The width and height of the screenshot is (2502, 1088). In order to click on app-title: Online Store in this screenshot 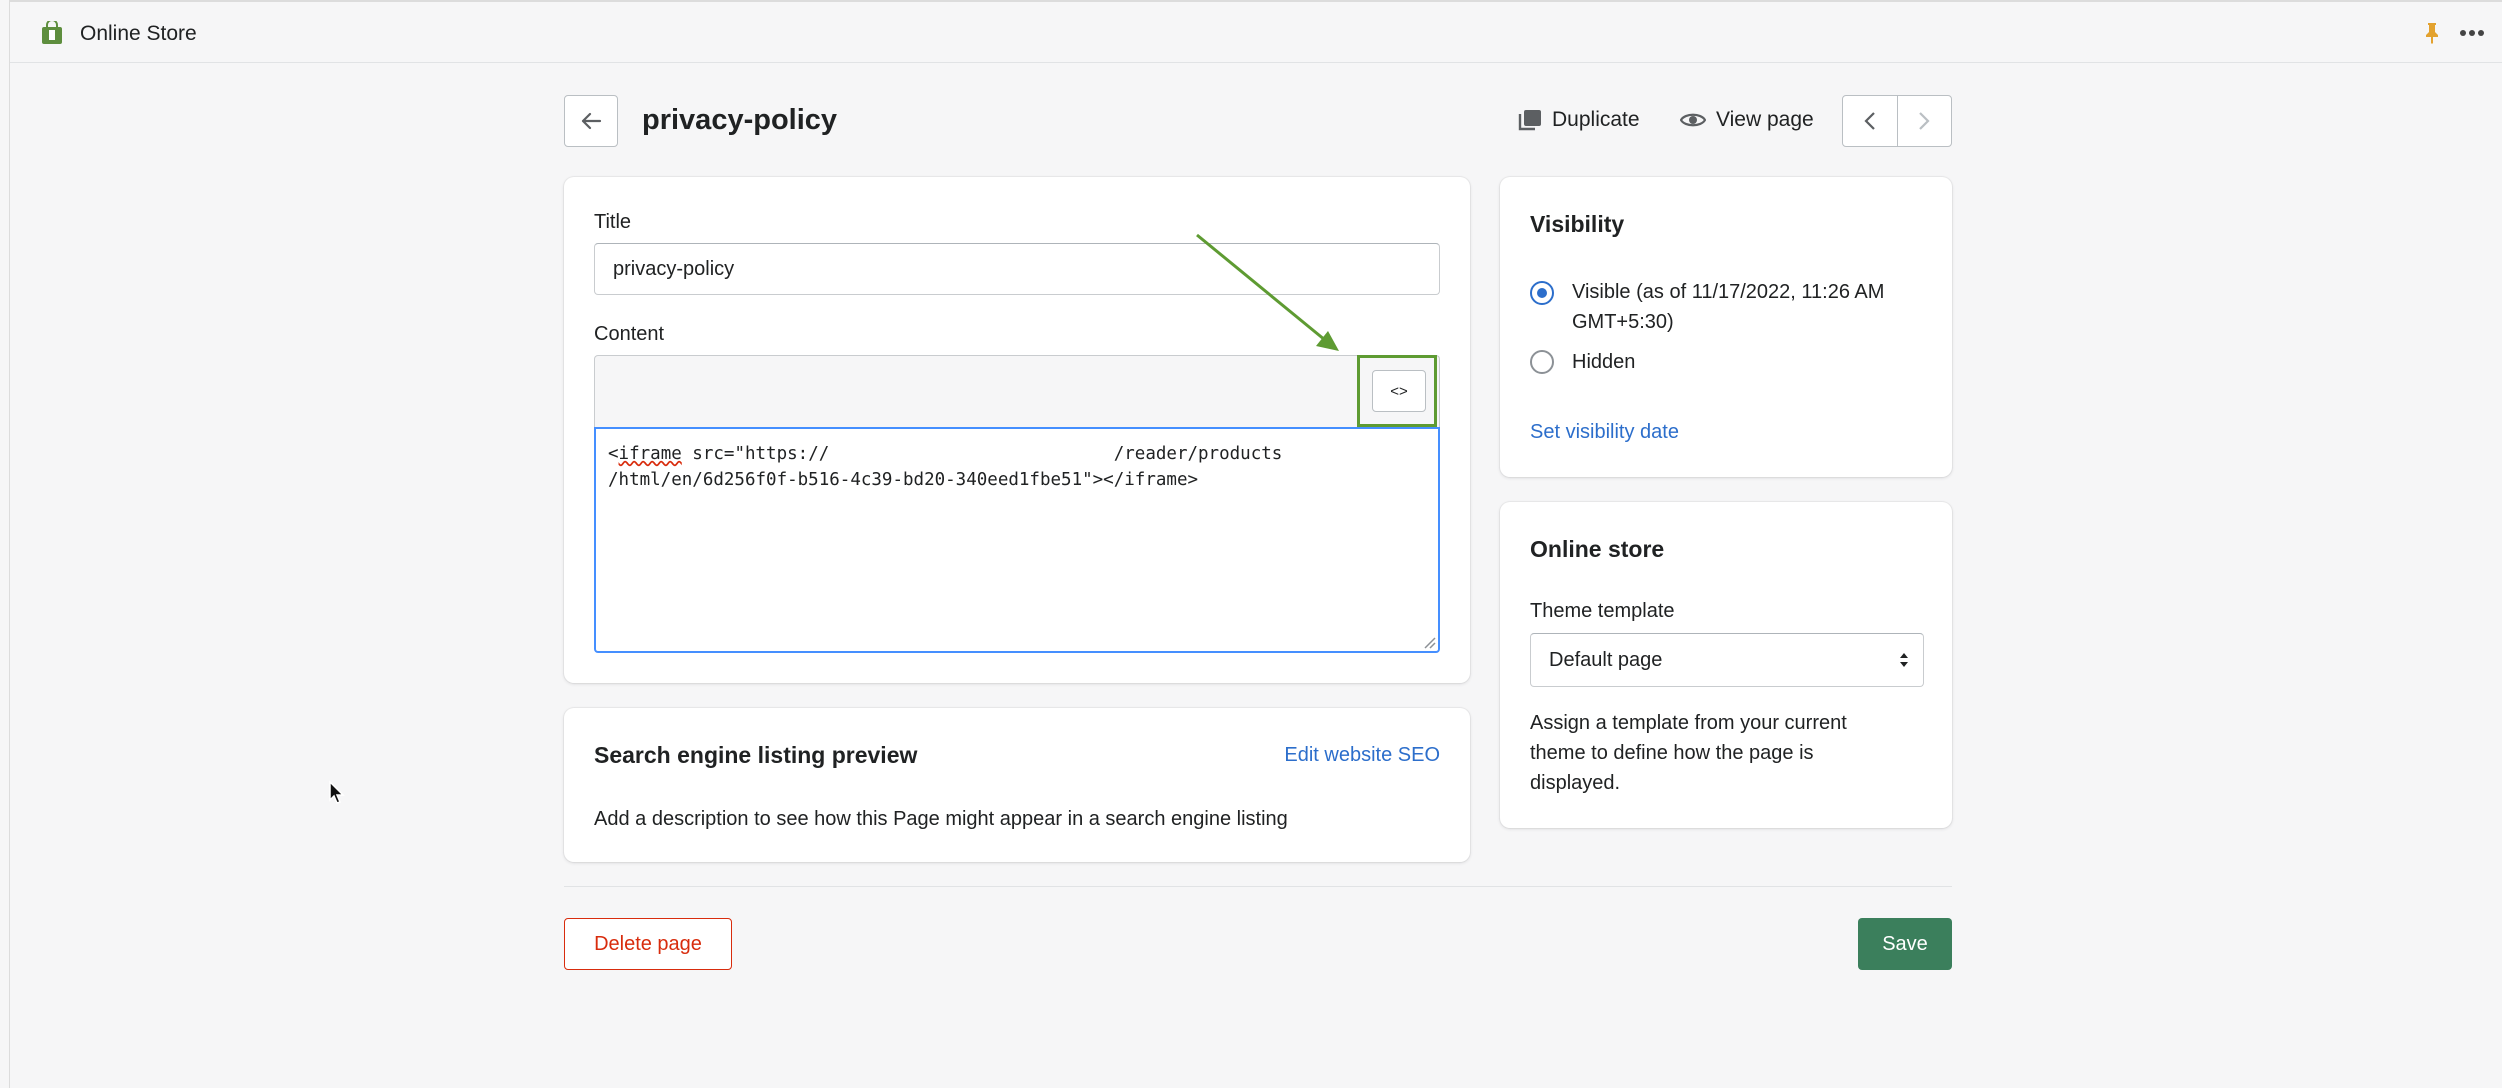, I will do `click(138, 33)`.